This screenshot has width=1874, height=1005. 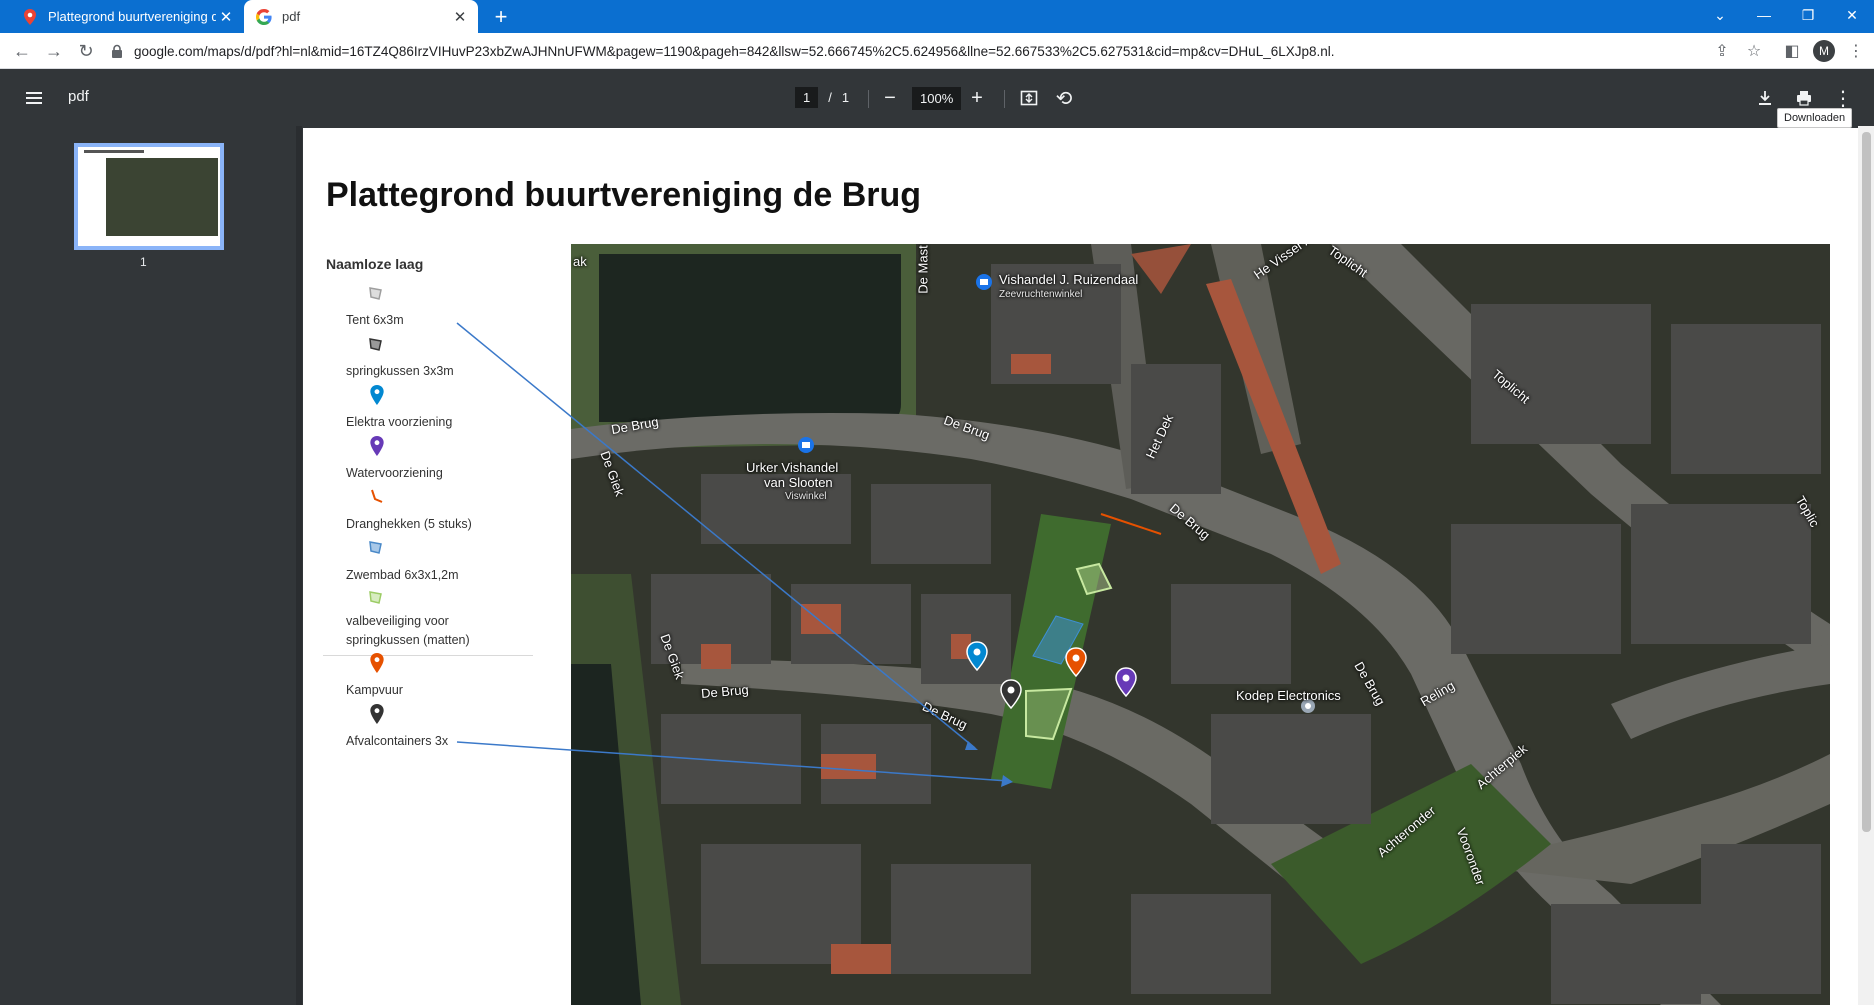 I want to click on sidebar-edge, so click(x=299, y=565).